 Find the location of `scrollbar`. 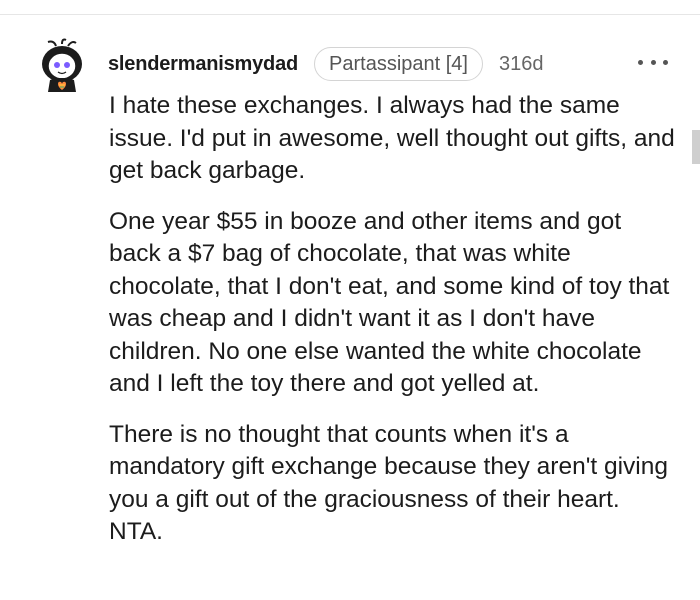

scrollbar is located at coordinates (696, 147).